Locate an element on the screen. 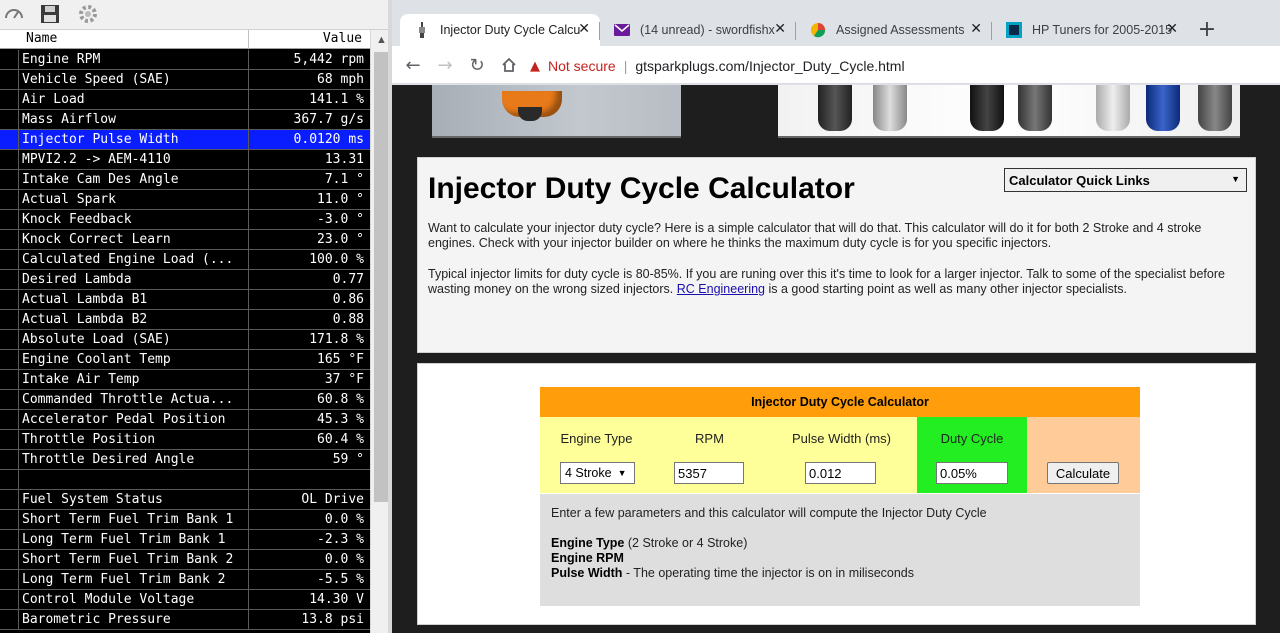 This screenshot has width=1280, height=633. duty-cycle-output: 0.05% is located at coordinates (972, 473).